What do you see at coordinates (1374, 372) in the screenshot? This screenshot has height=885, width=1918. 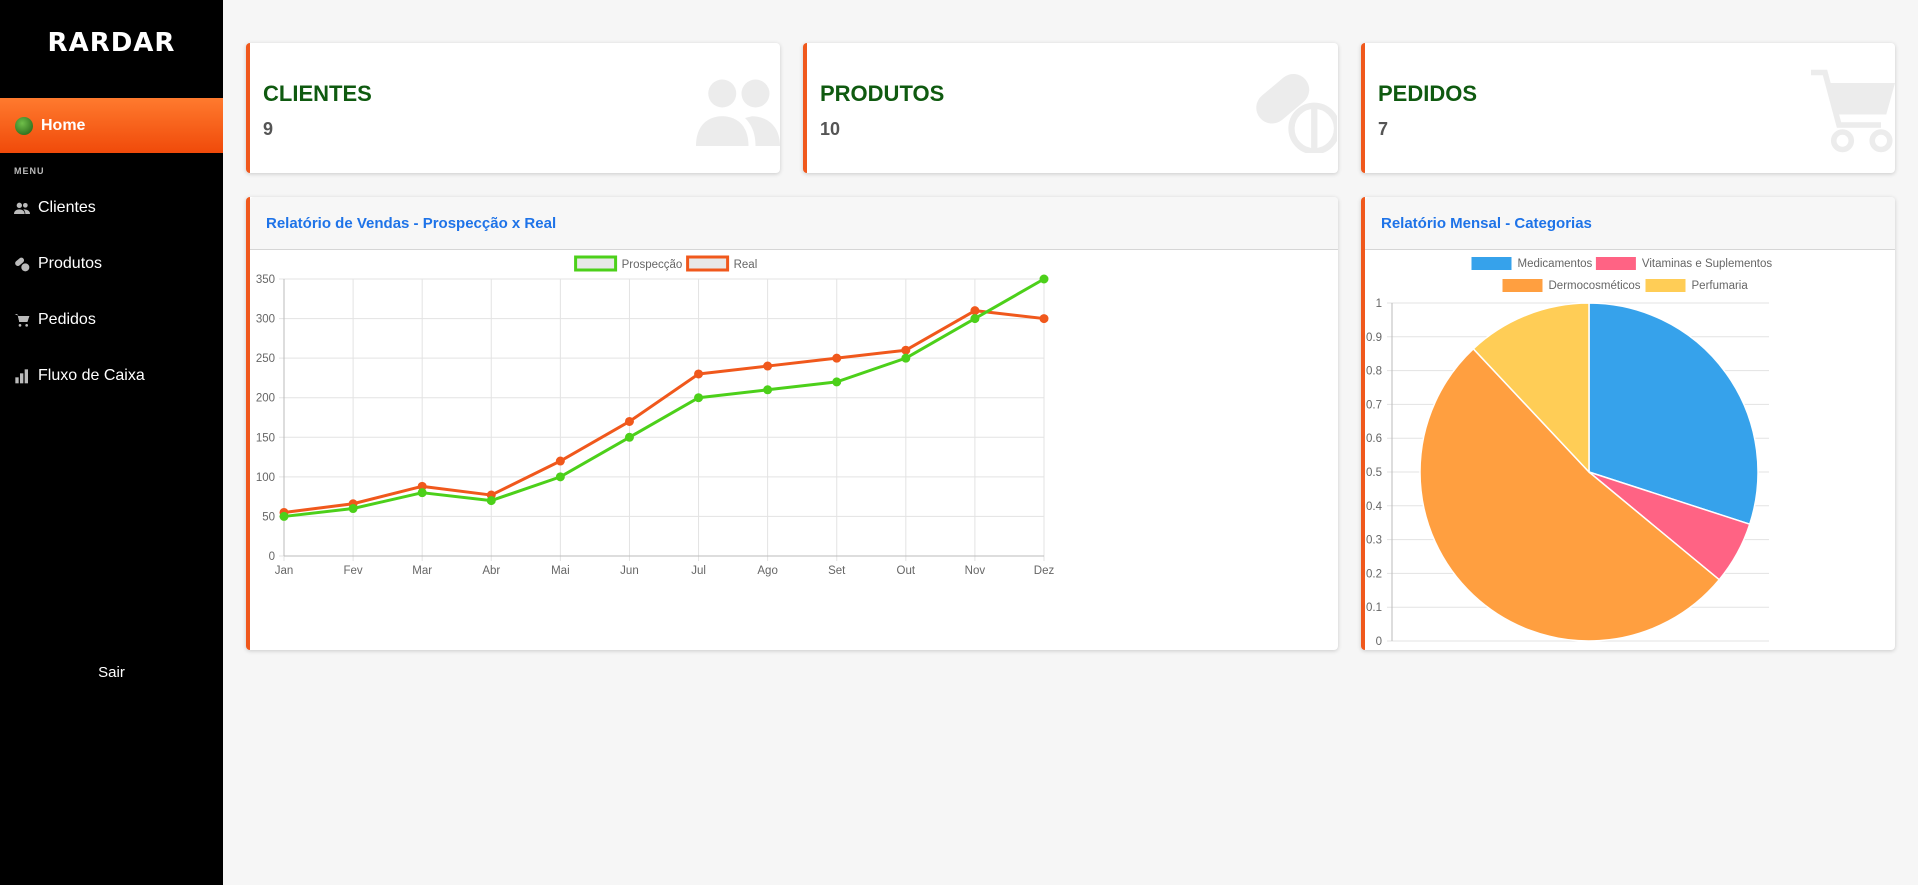 I see `y-tick-label: 0.8` at bounding box center [1374, 372].